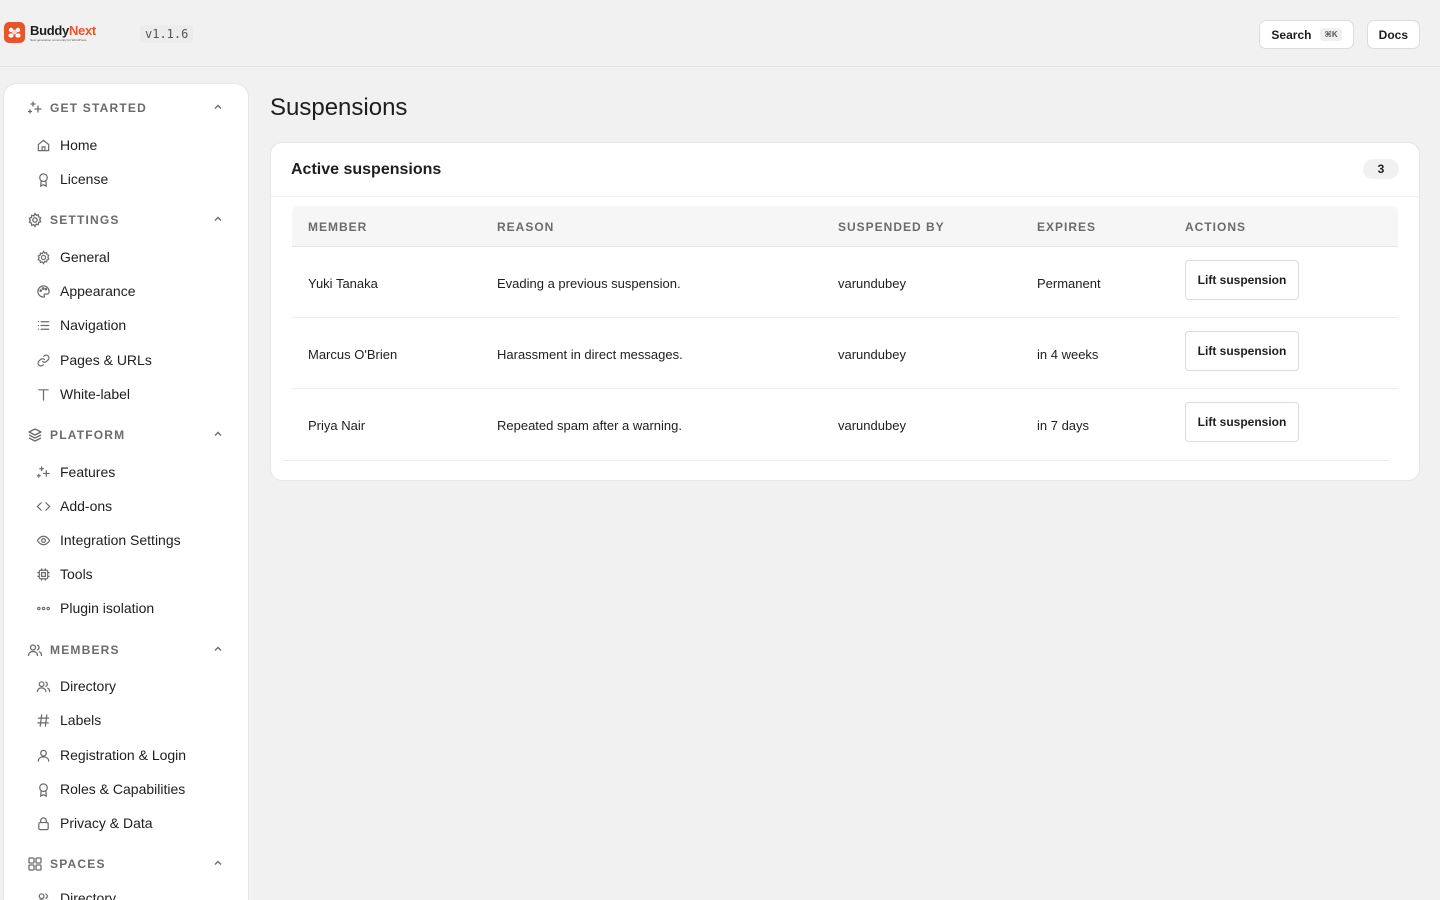 This screenshot has width=1440, height=900. Describe the element at coordinates (129, 145) in the screenshot. I see `sidebar-item-home: Home` at that location.